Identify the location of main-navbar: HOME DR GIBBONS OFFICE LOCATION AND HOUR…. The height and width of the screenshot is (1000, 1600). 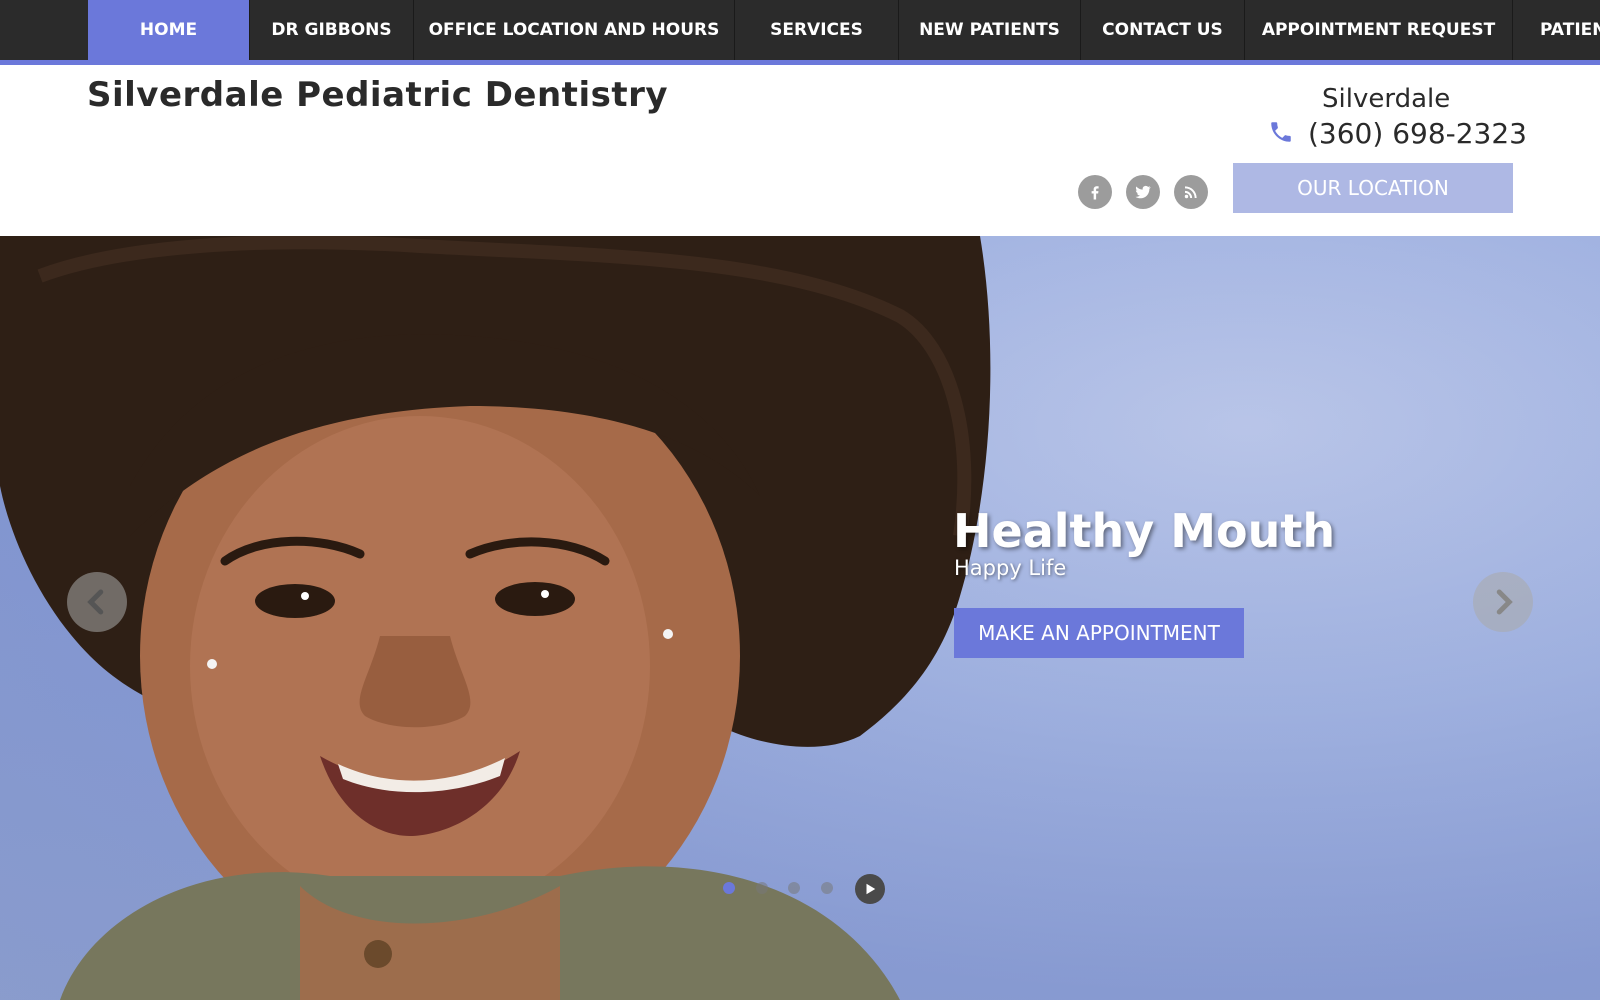
(800, 32).